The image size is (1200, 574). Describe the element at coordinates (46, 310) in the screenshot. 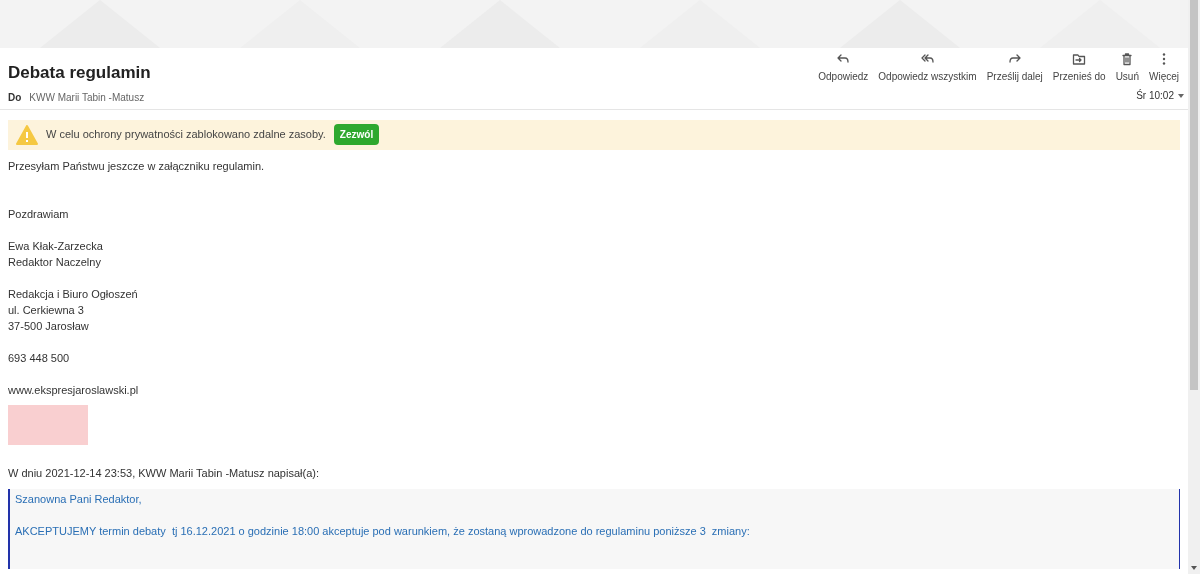

I see `body-text: ul. Cerkiewna 3` at that location.